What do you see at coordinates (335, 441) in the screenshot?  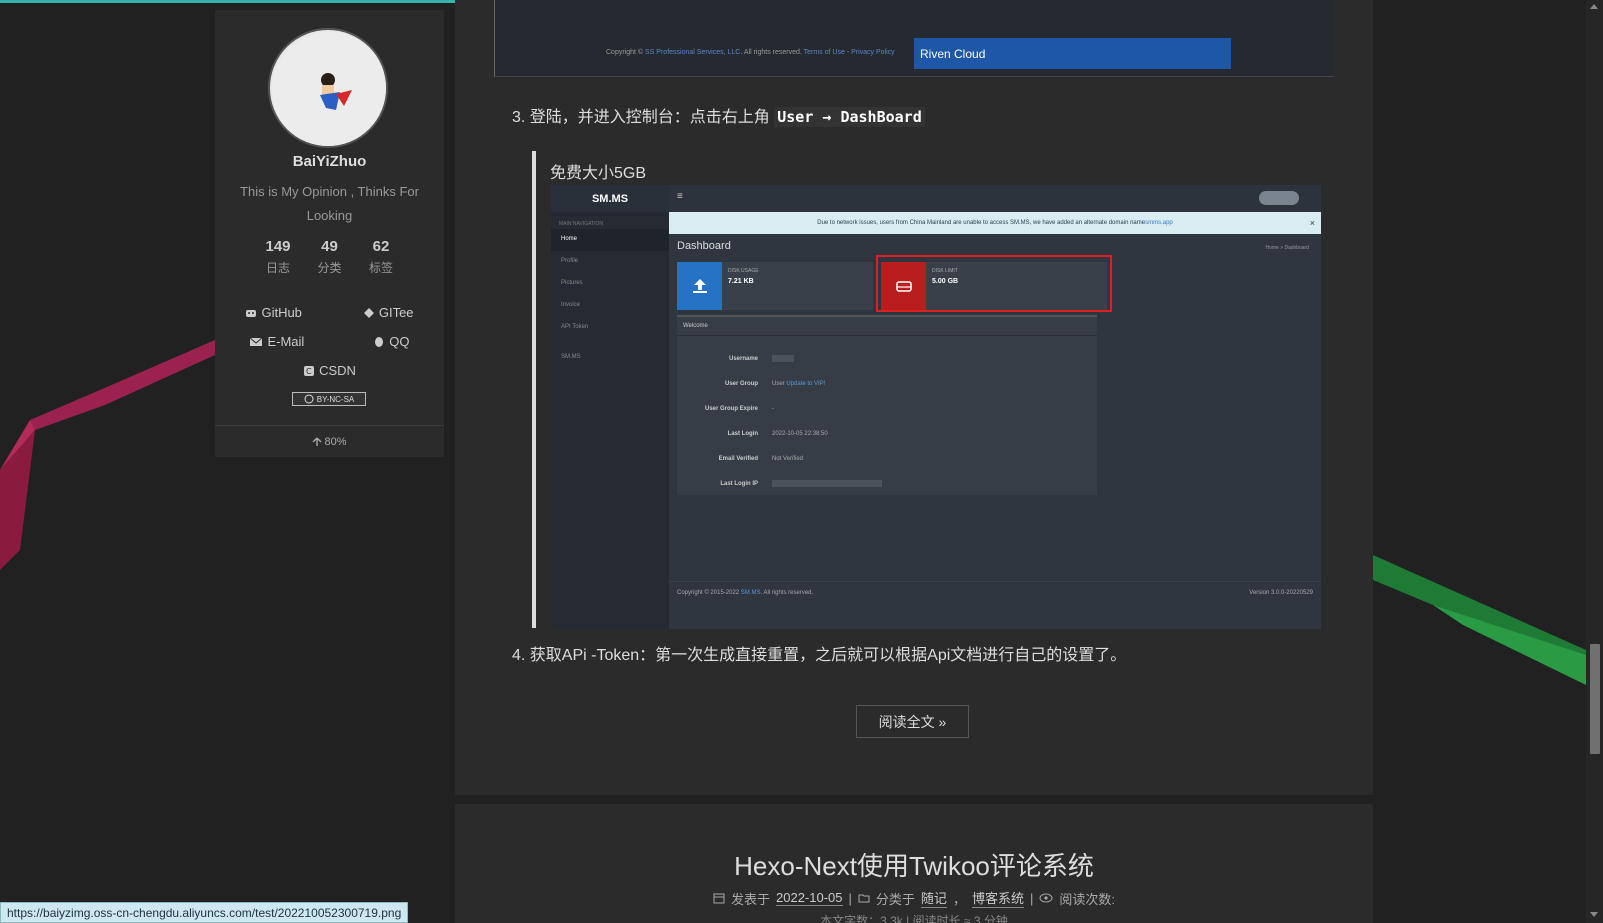 I see `back-to-top-percent: 80%` at bounding box center [335, 441].